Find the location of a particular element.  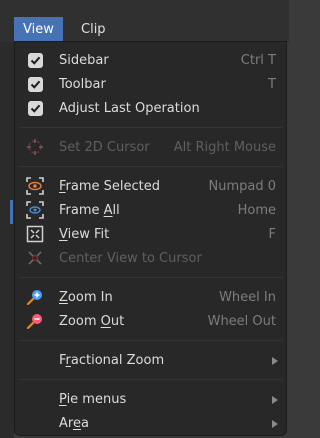

menu-item-label: Center View to Cursor is located at coordinates (130, 258).